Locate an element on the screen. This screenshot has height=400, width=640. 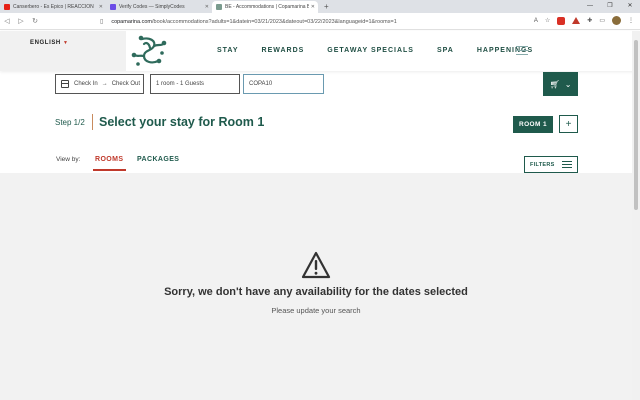
sidebar-icon: ▭ is located at coordinates (602, 20).